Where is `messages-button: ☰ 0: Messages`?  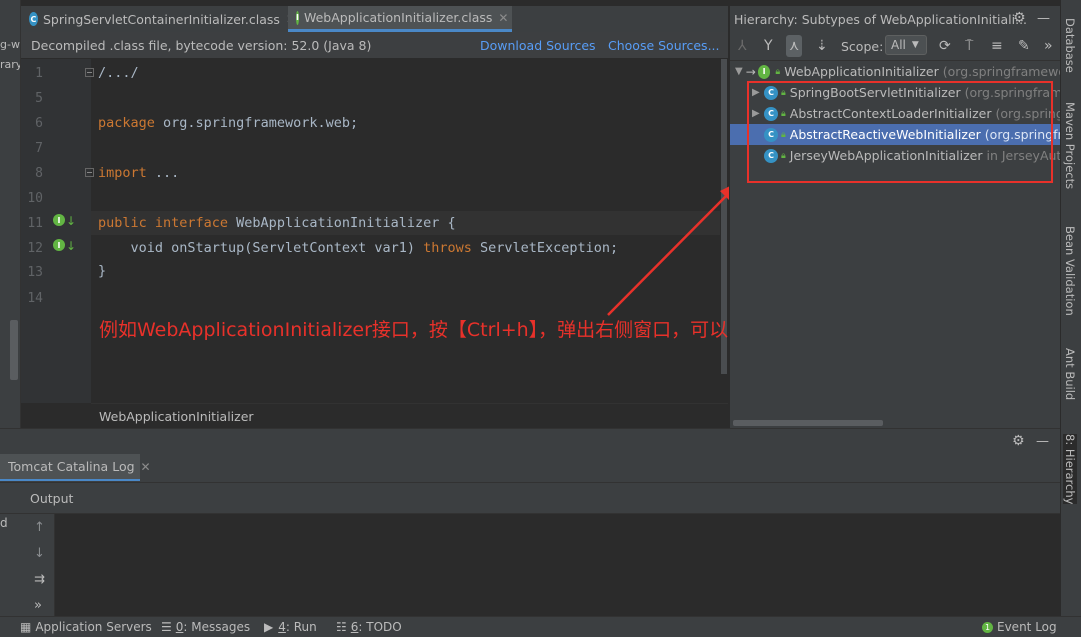 messages-button: ☰ 0: Messages is located at coordinates (205, 627).